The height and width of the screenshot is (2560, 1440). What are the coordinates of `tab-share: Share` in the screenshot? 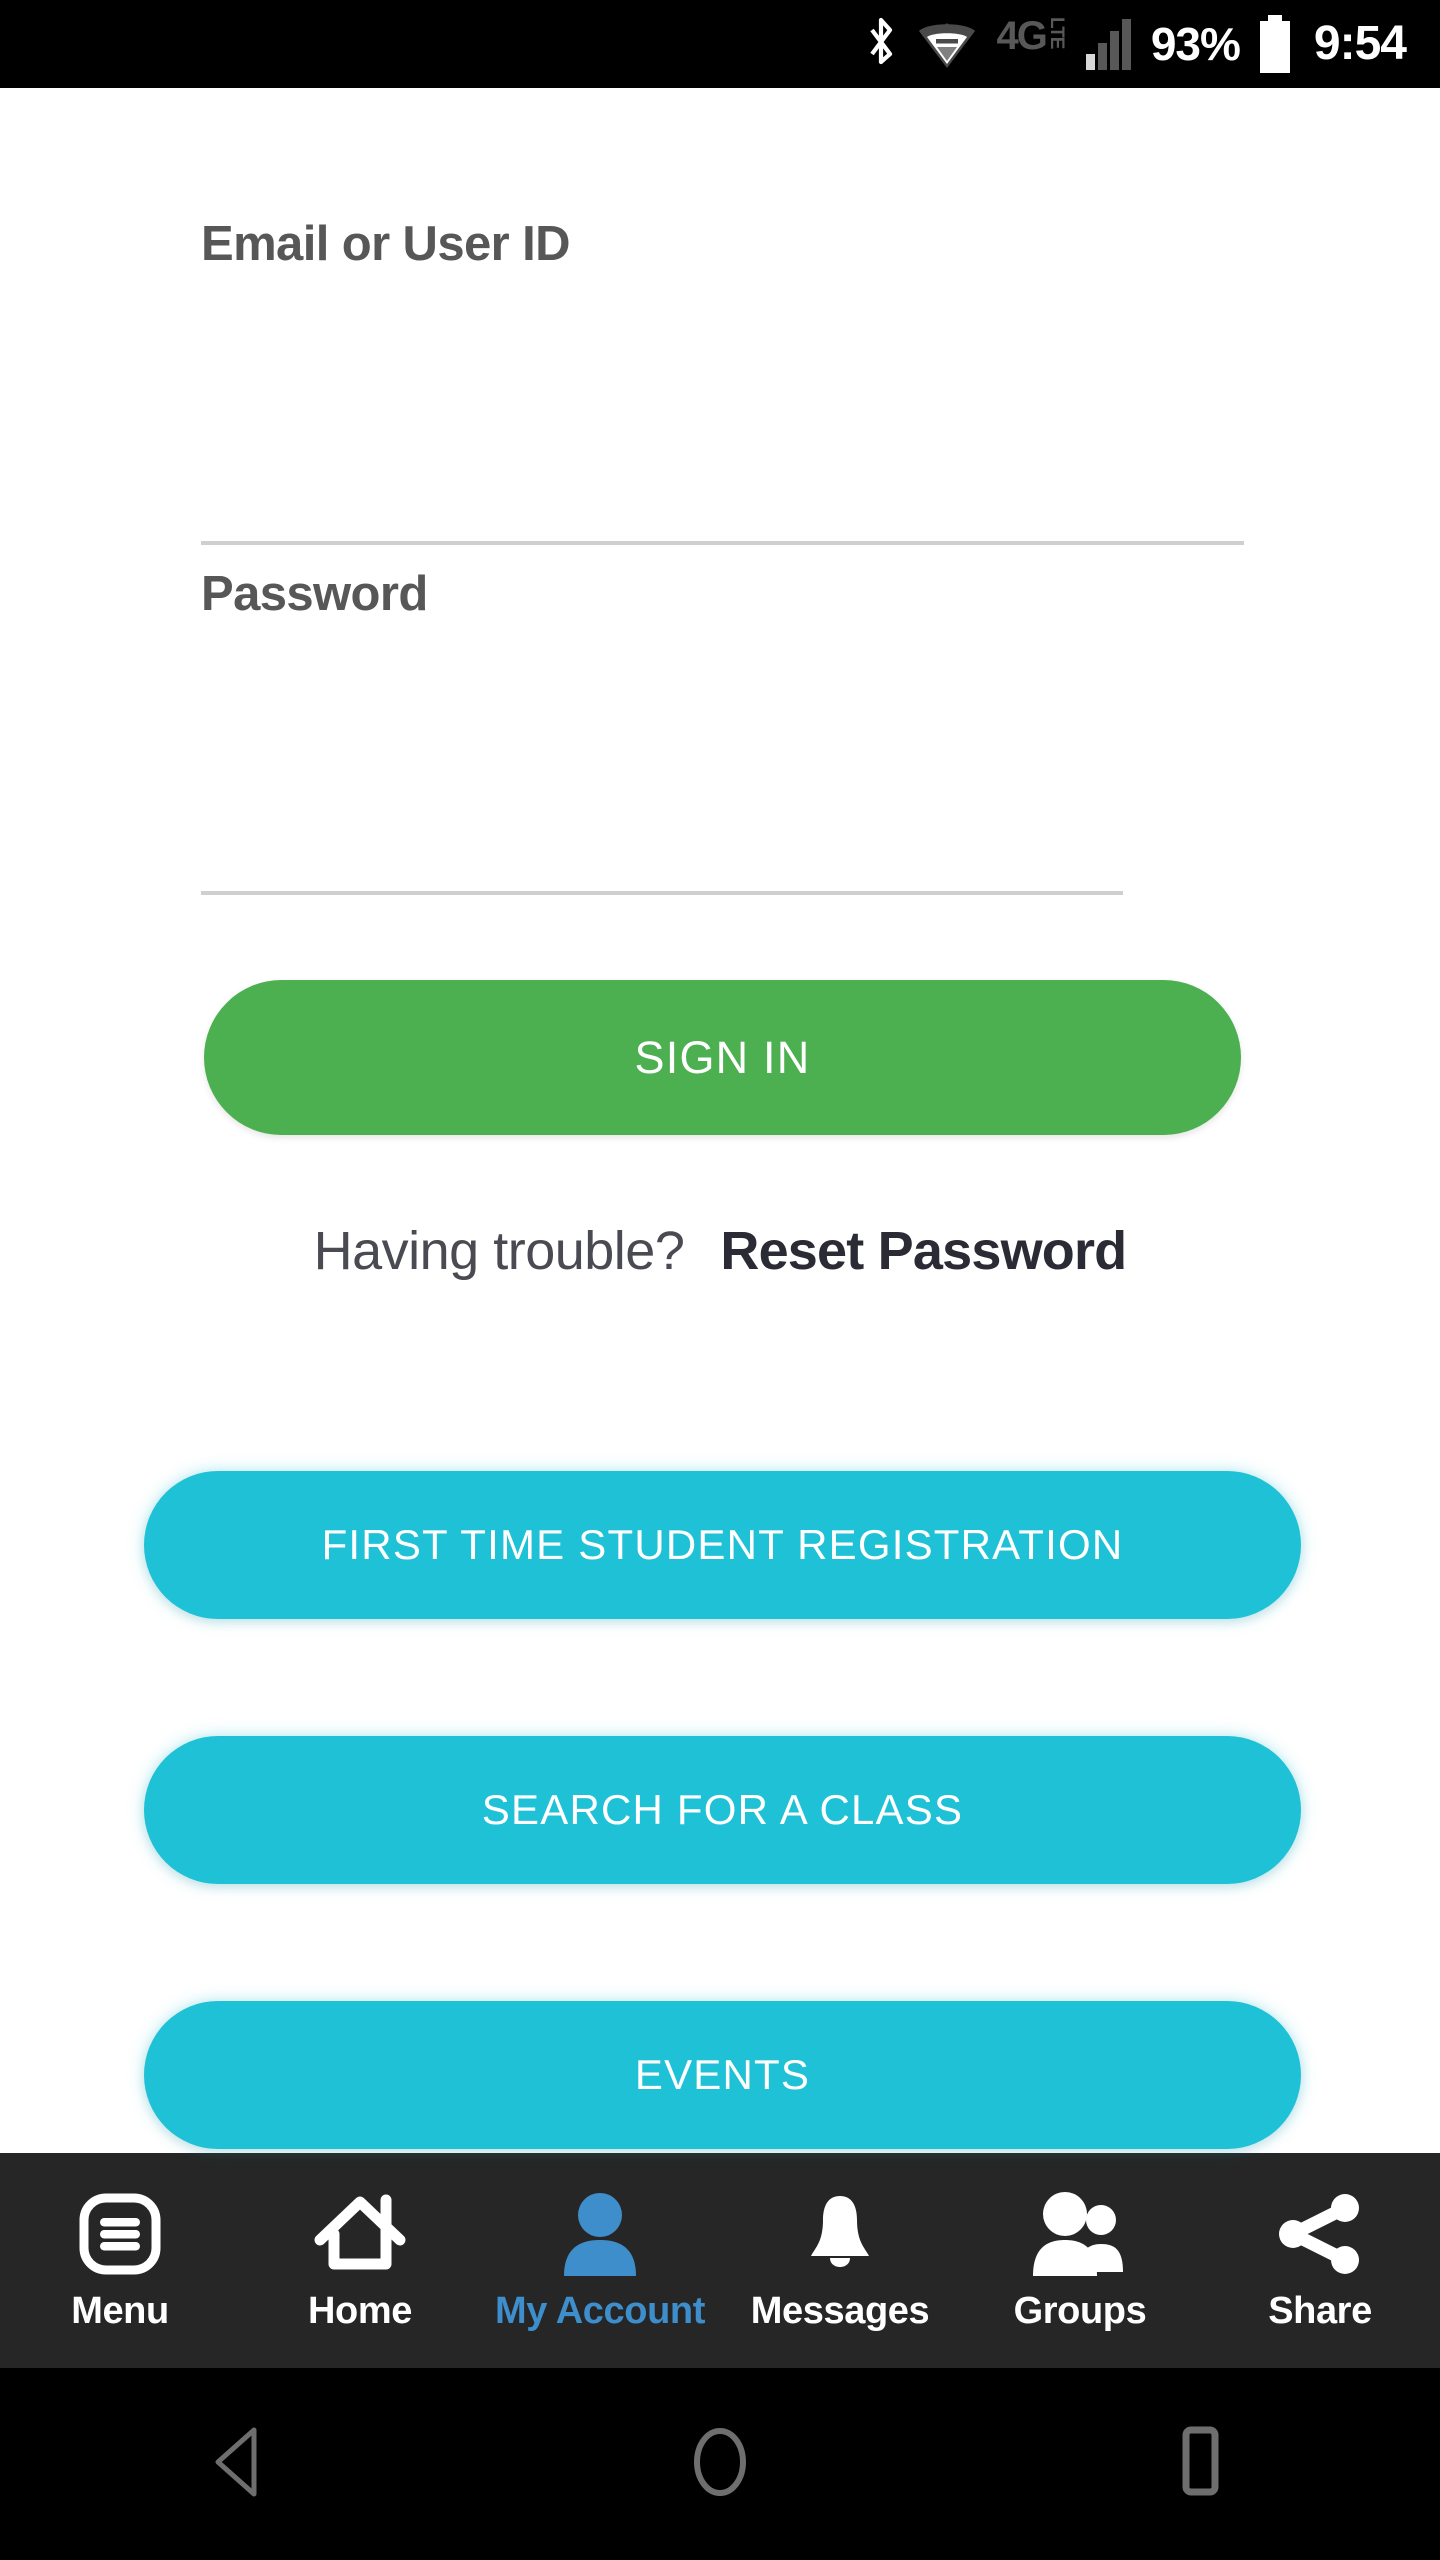 It's located at (1320, 2260).